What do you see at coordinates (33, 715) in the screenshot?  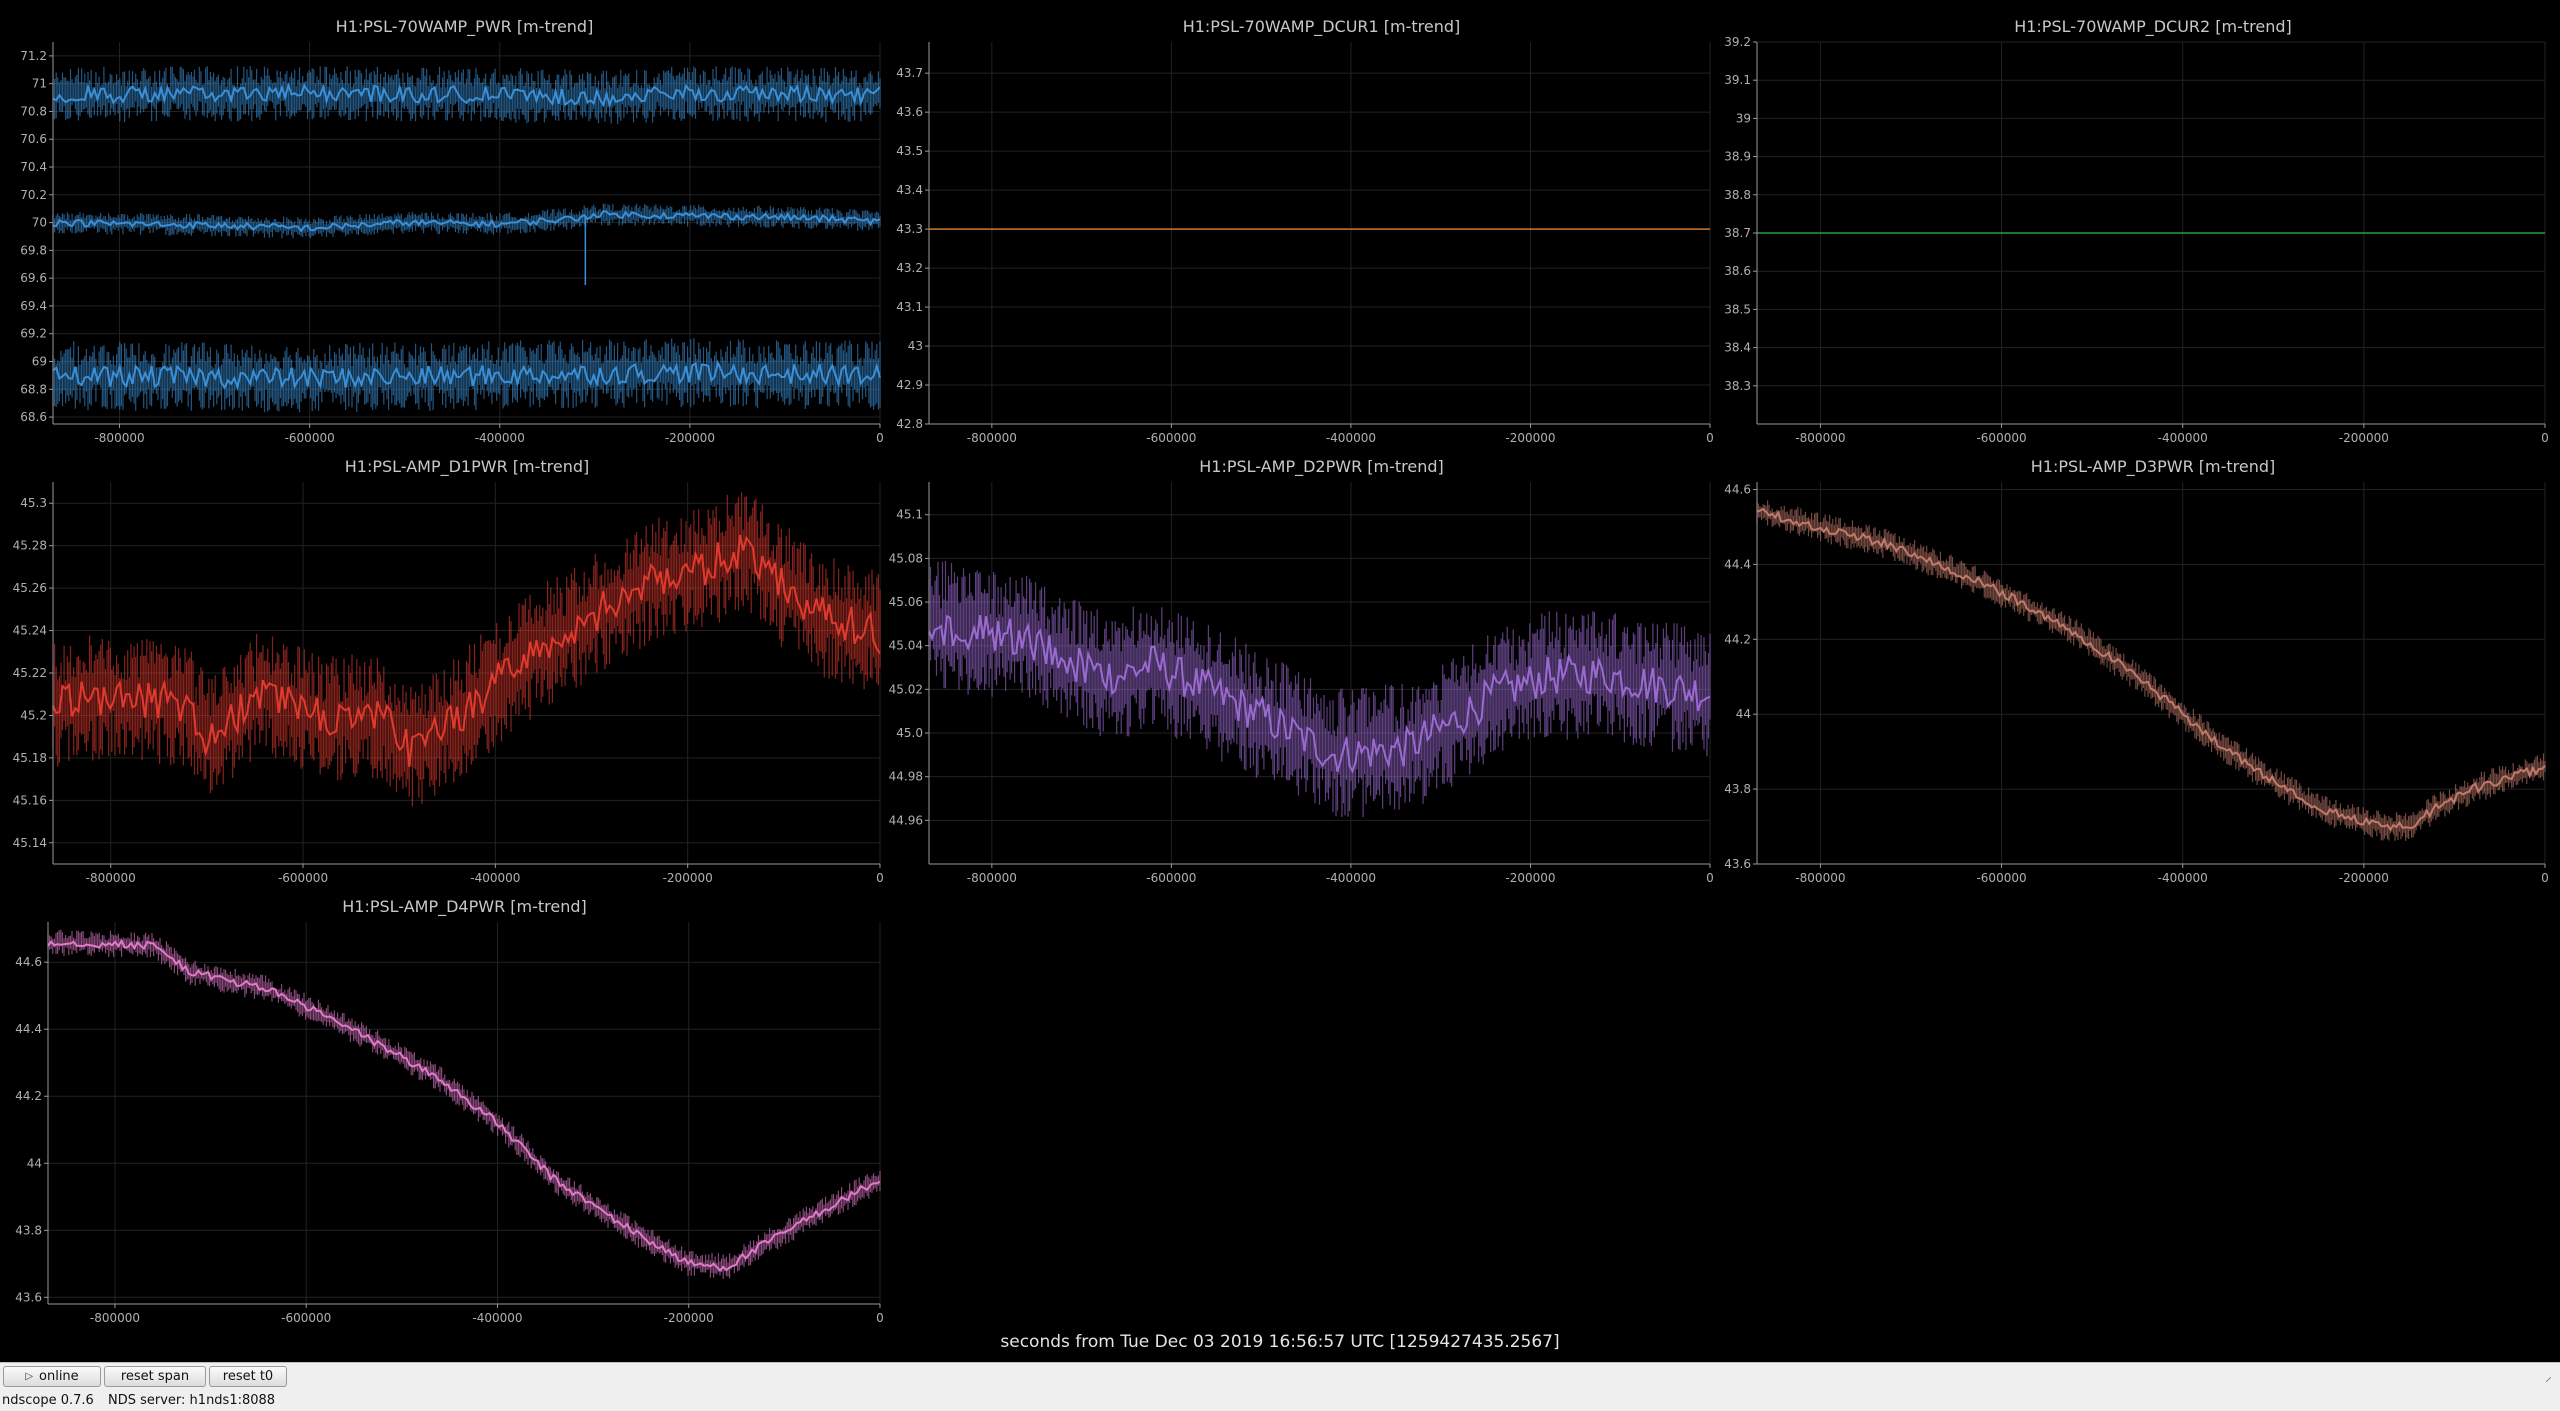 I see `y-tick-label: 45.2` at bounding box center [33, 715].